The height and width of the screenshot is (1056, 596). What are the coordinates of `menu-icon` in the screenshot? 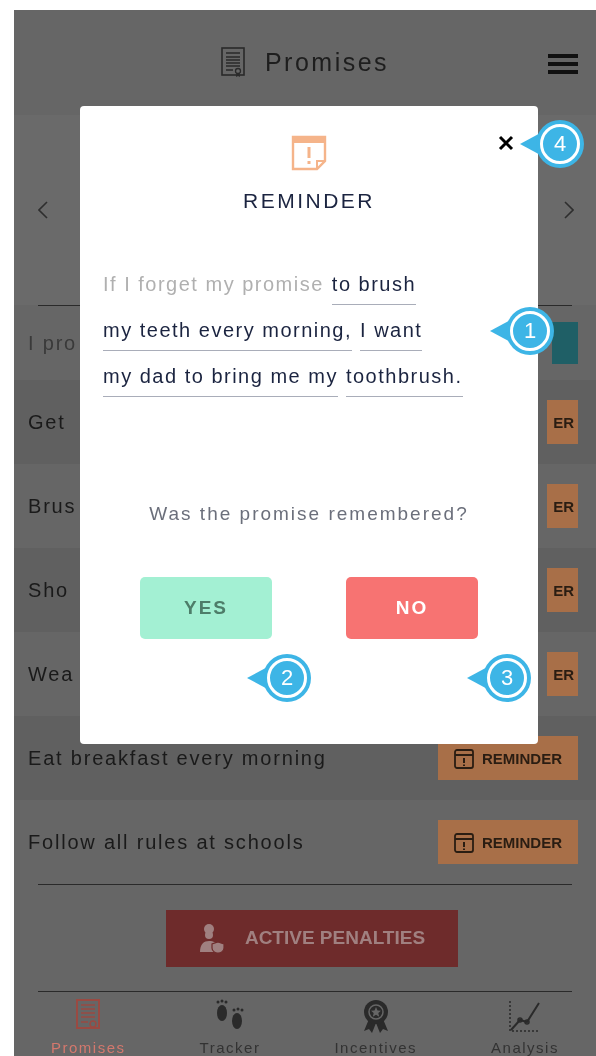 It's located at (563, 64).